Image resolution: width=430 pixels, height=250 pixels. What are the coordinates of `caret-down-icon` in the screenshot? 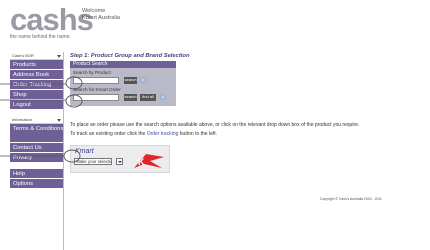 It's located at (59, 56).